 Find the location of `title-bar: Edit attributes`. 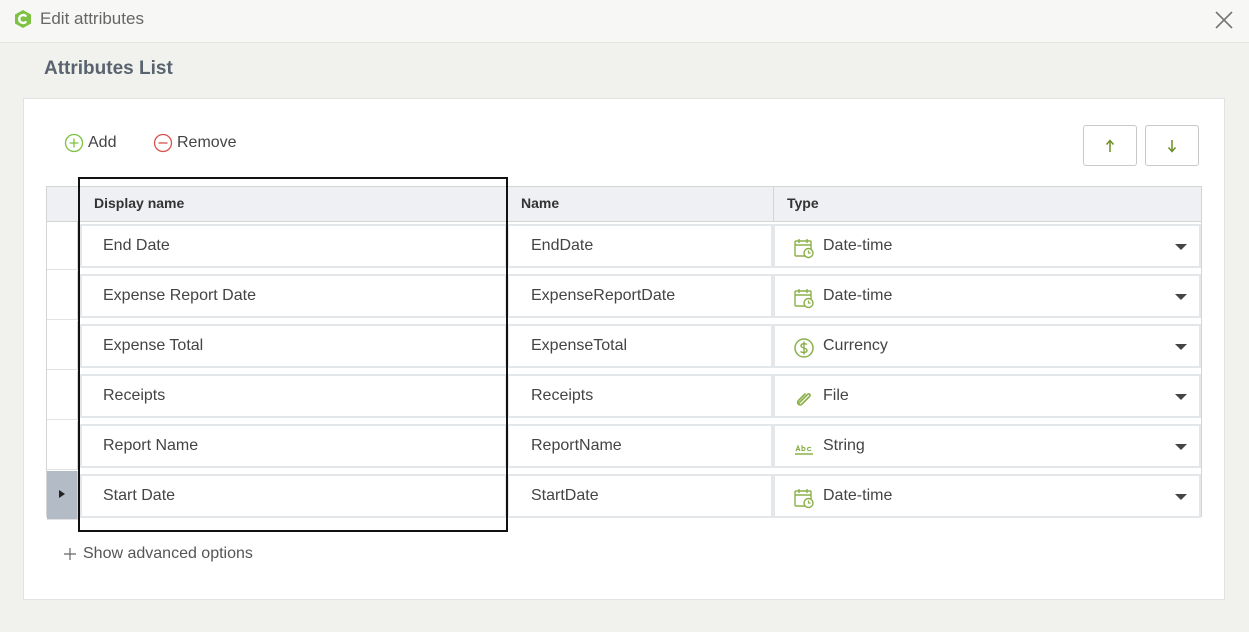

title-bar: Edit attributes is located at coordinates (624, 21).